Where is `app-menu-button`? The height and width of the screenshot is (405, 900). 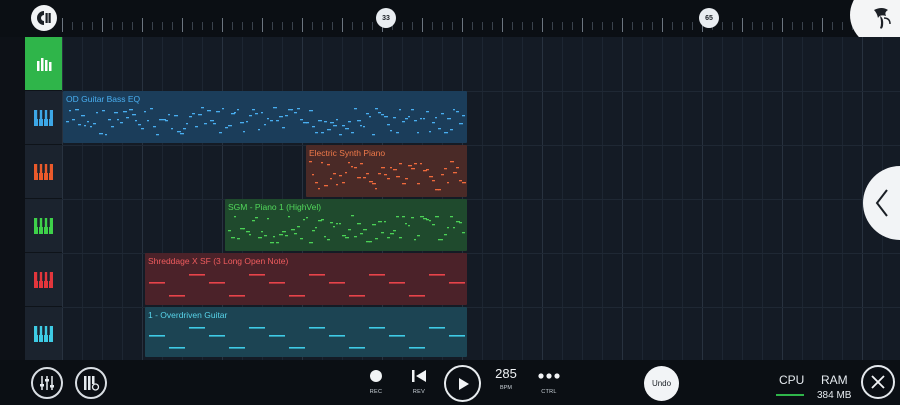
app-menu-button is located at coordinates (44, 18).